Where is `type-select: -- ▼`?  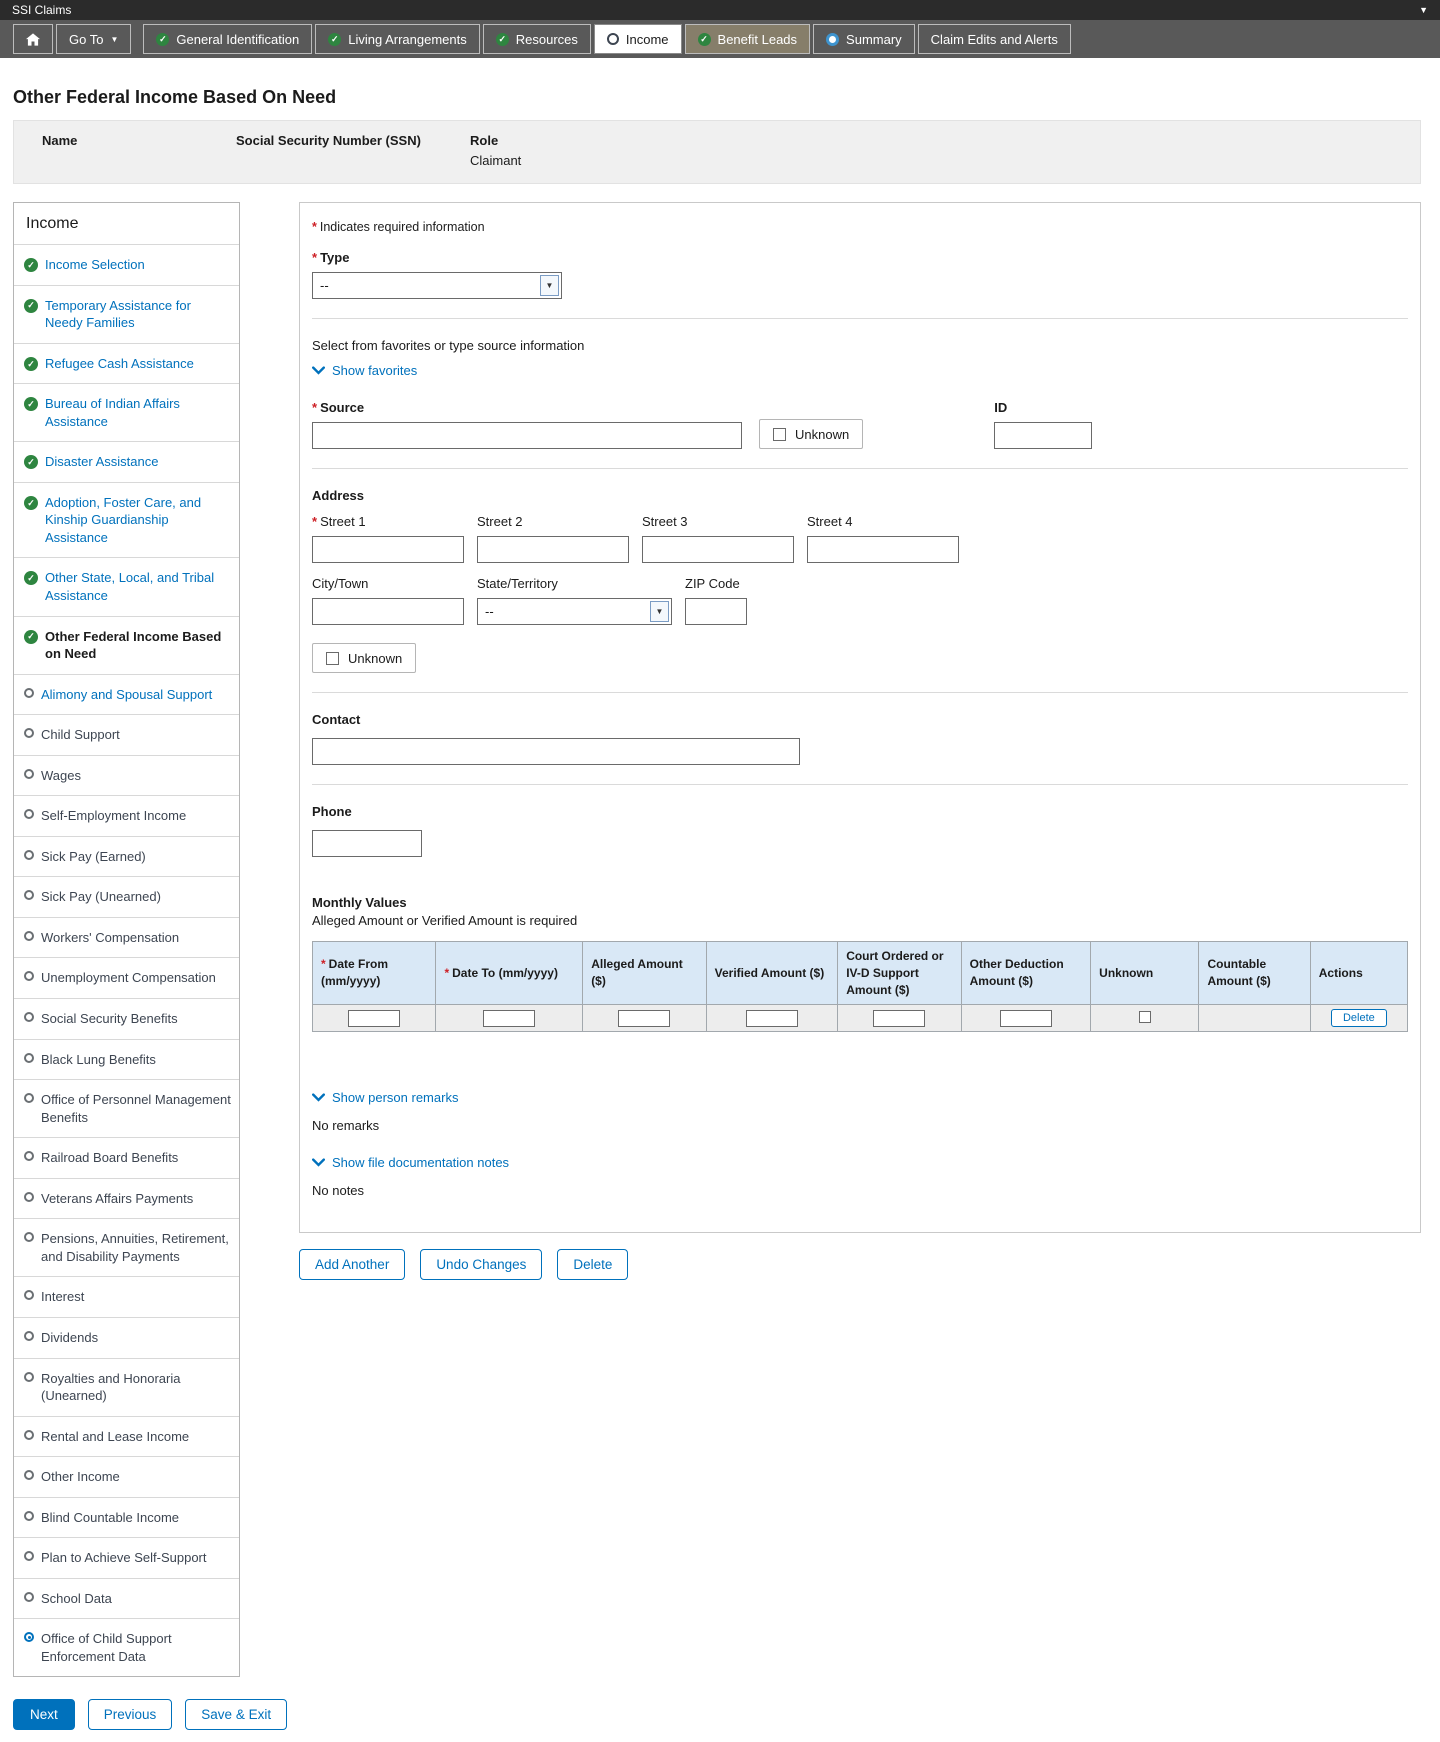 type-select: -- ▼ is located at coordinates (437, 285).